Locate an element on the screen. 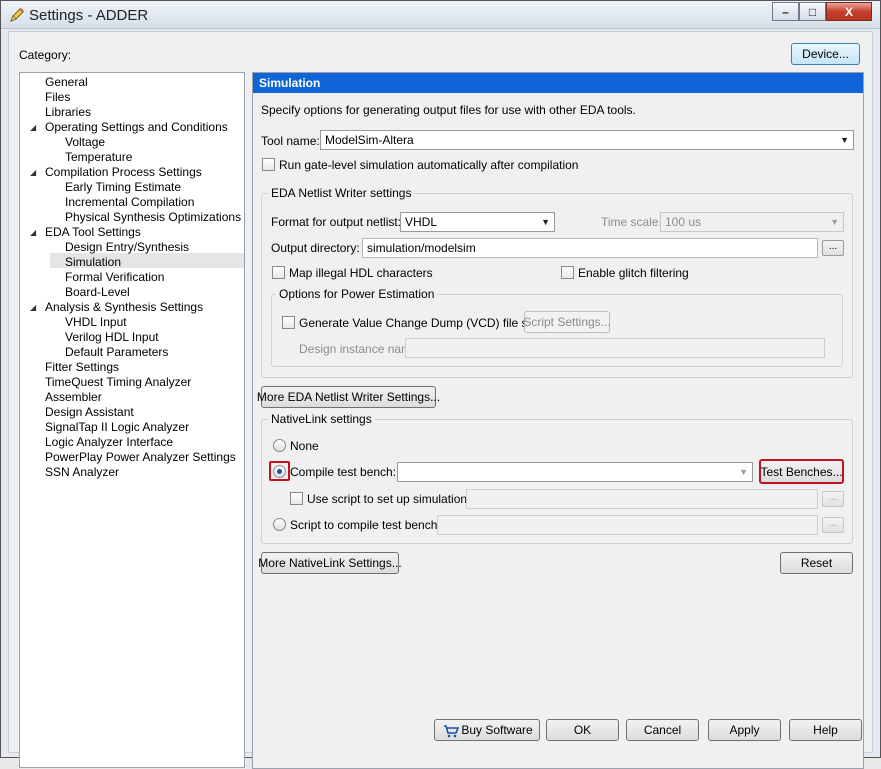 The image size is (881, 769). tree-item: Physical Synthesis Optimizations is located at coordinates (153, 217).